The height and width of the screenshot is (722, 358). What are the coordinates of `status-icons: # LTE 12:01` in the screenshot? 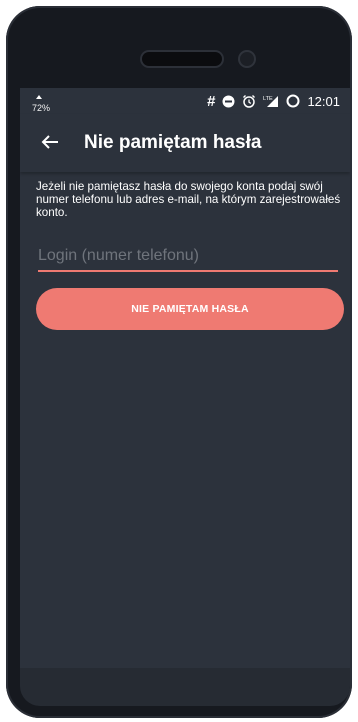 It's located at (273, 101).